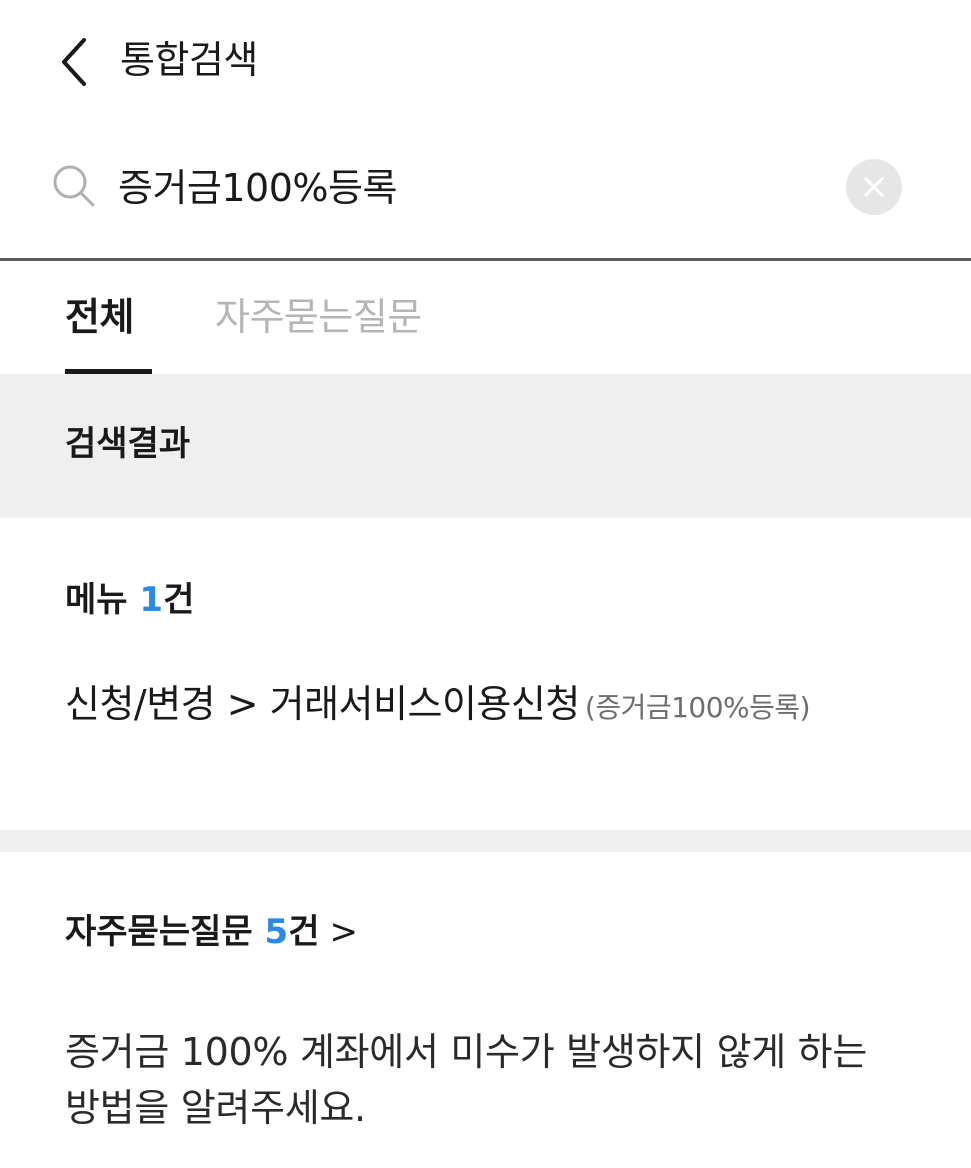  What do you see at coordinates (179, 600) in the screenshot?
I see `menu-title-suffix: 건` at bounding box center [179, 600].